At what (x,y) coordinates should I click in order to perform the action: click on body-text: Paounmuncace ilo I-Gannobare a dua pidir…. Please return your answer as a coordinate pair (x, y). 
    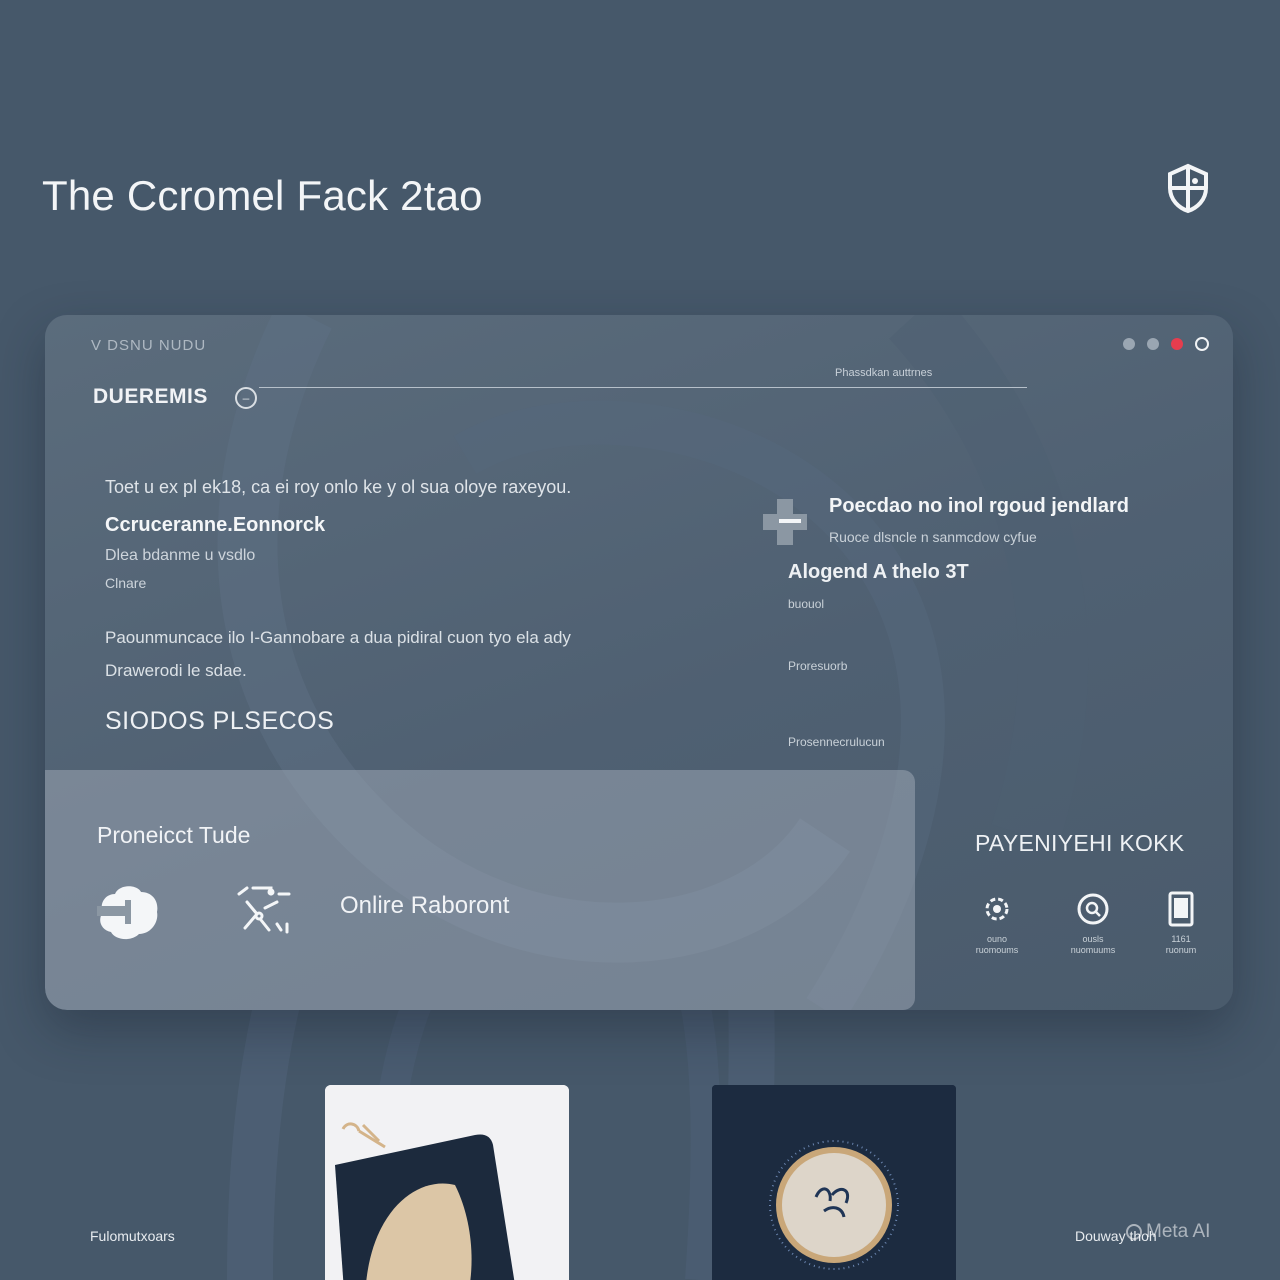
    Looking at the image, I should click on (415, 654).